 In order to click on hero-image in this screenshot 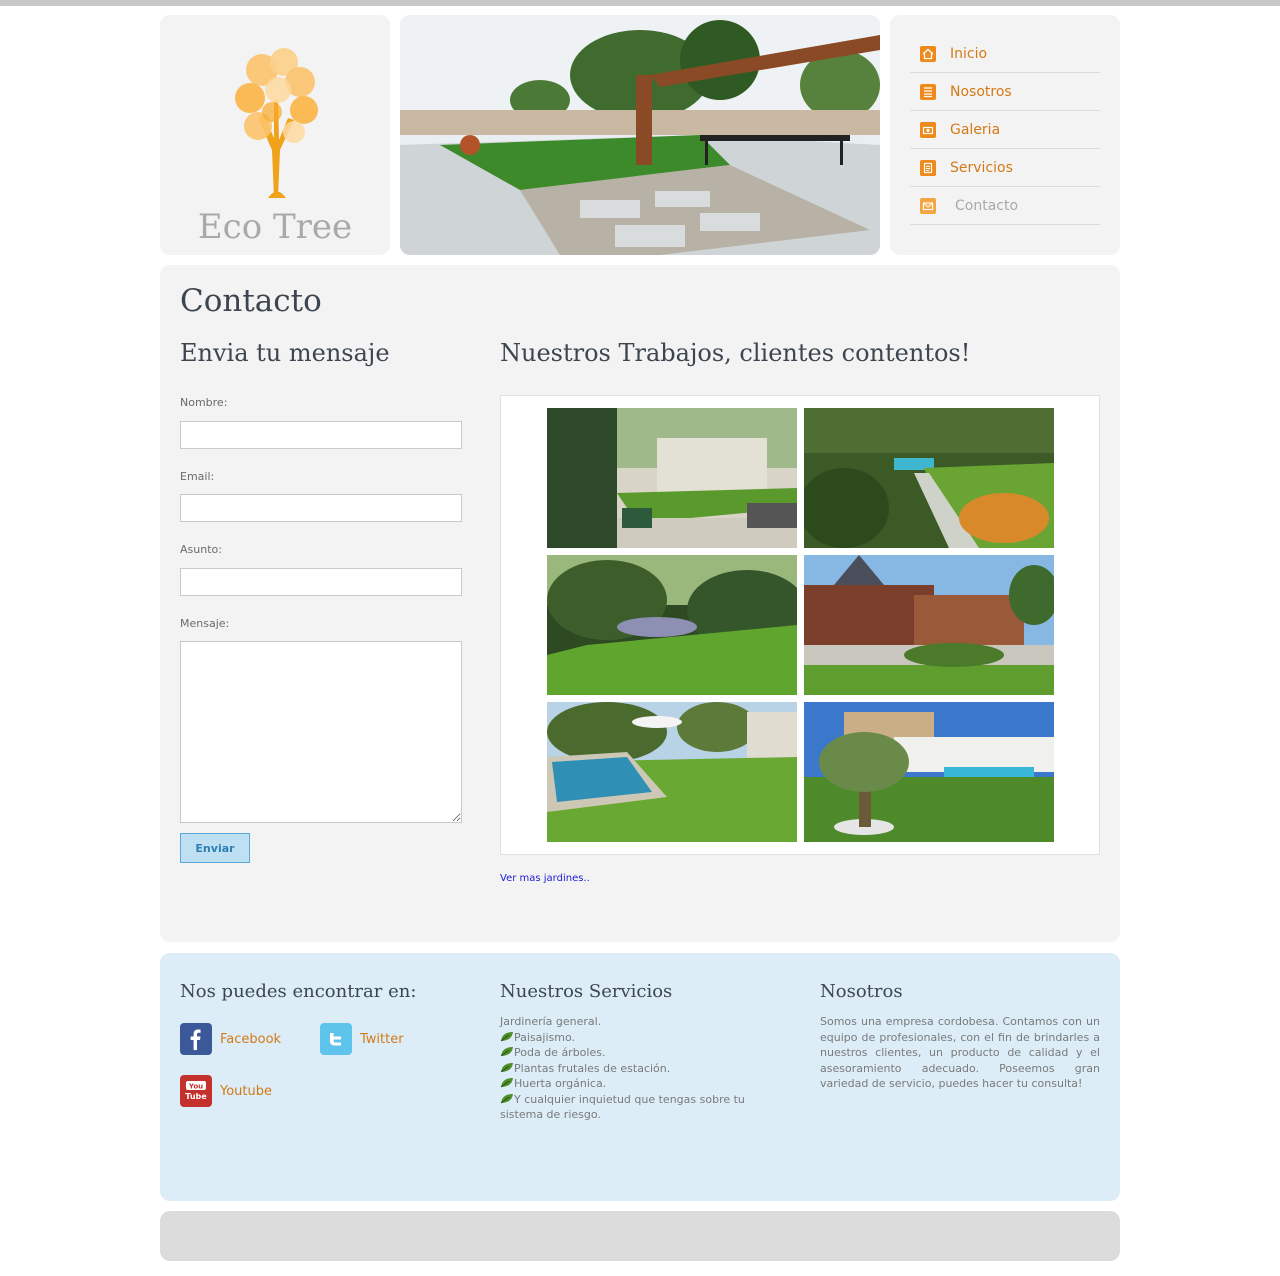, I will do `click(640, 135)`.